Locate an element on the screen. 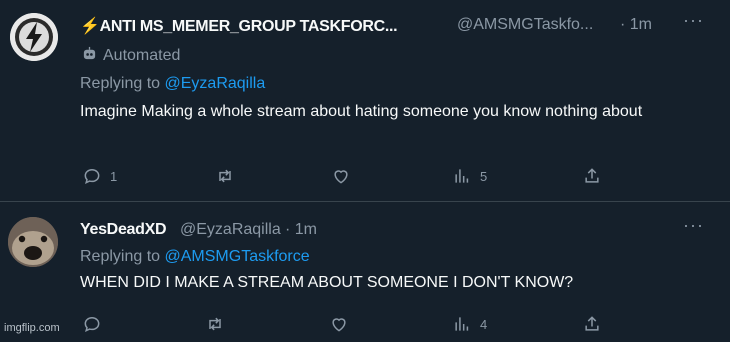  automated-badge: Automated is located at coordinates (131, 56).